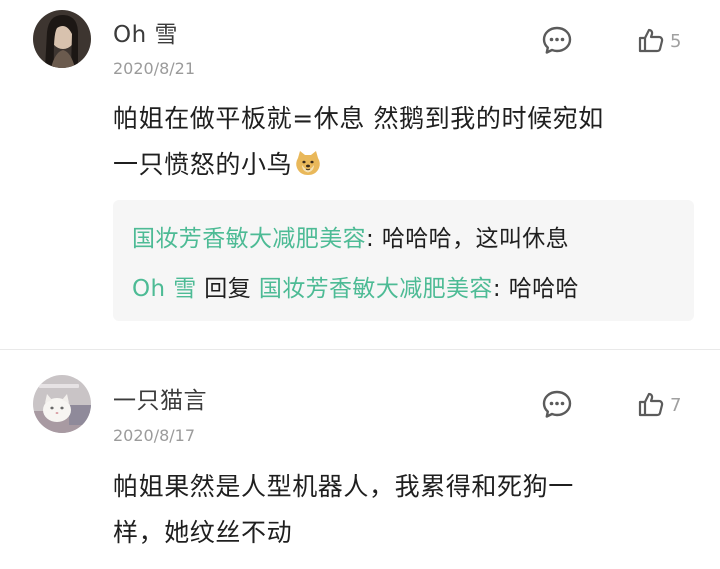  What do you see at coordinates (154, 68) in the screenshot?
I see `comment-date: 2020/8/21` at bounding box center [154, 68].